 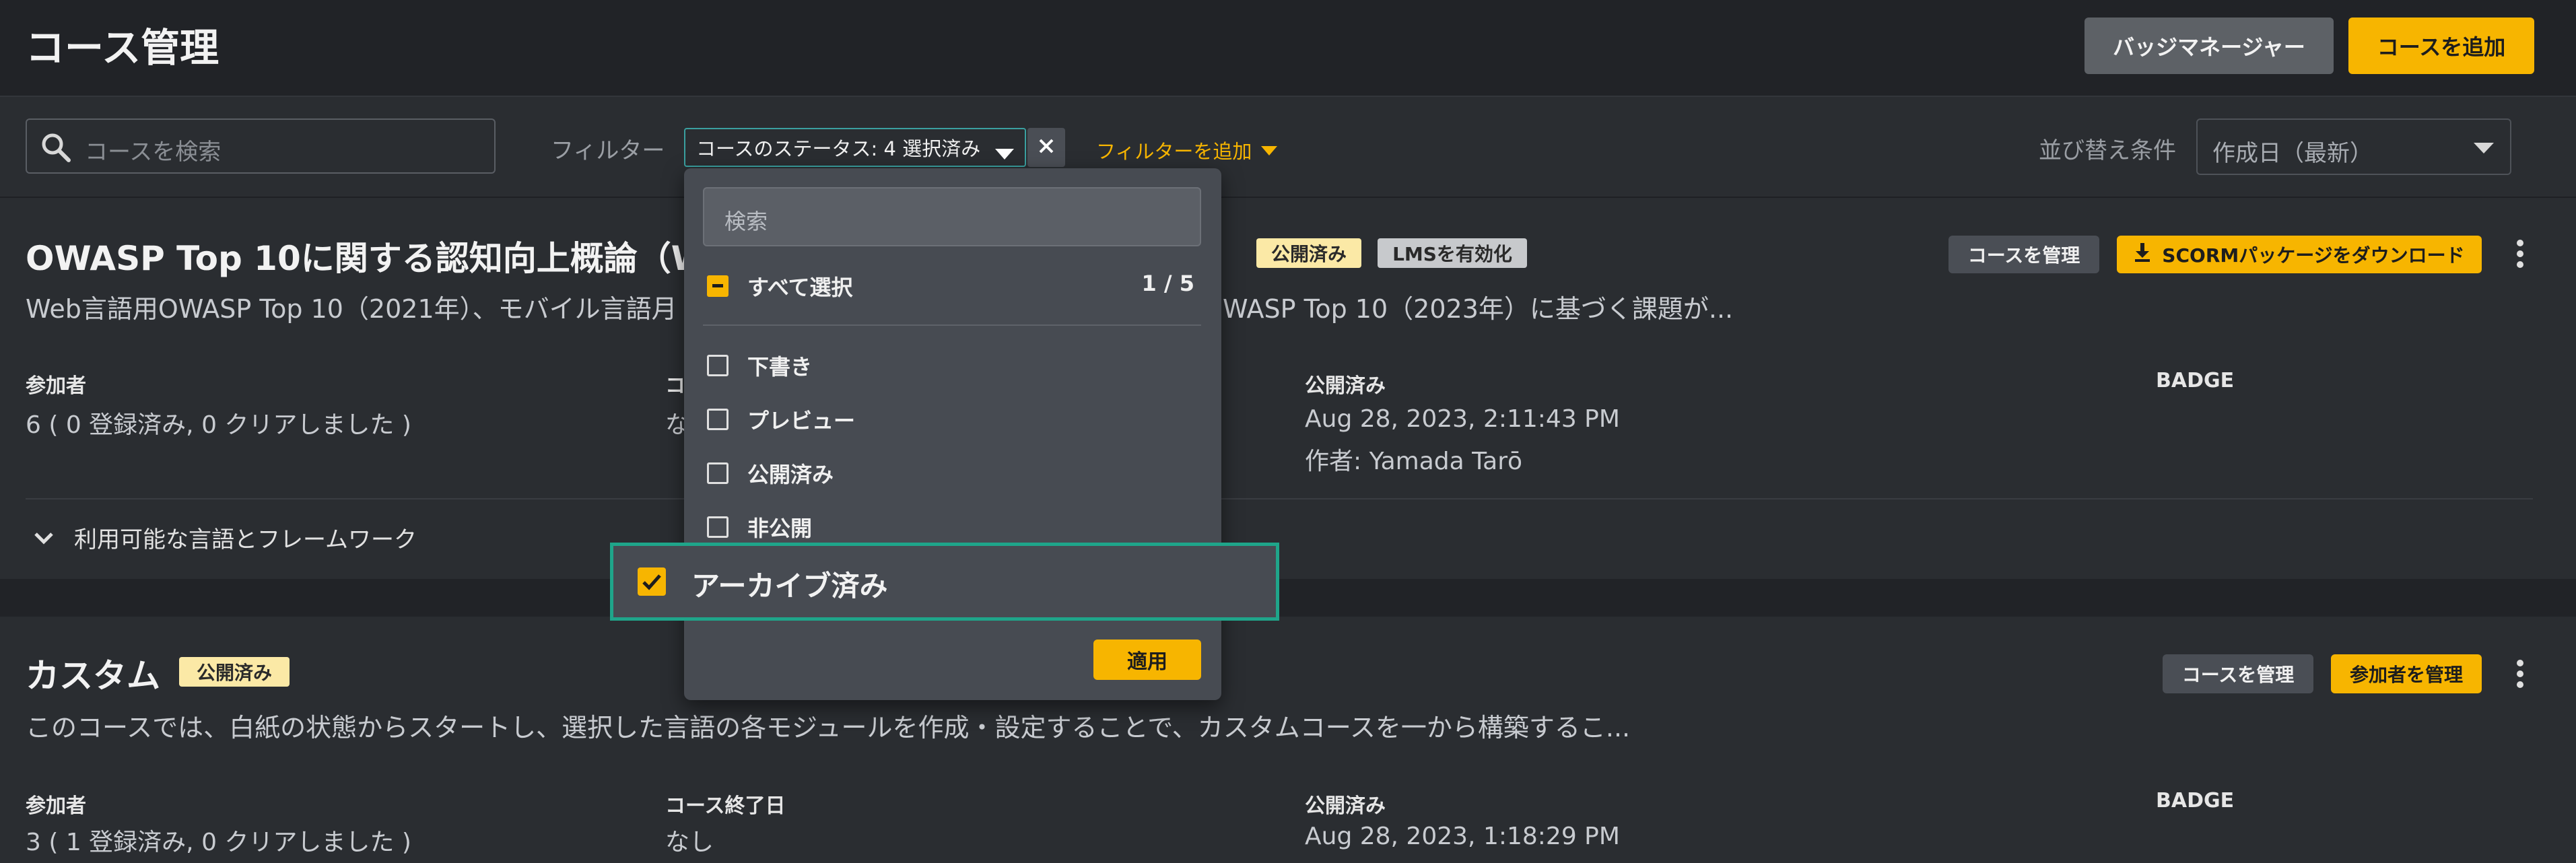 I want to click on checked-checkbox-icon, so click(x=652, y=582).